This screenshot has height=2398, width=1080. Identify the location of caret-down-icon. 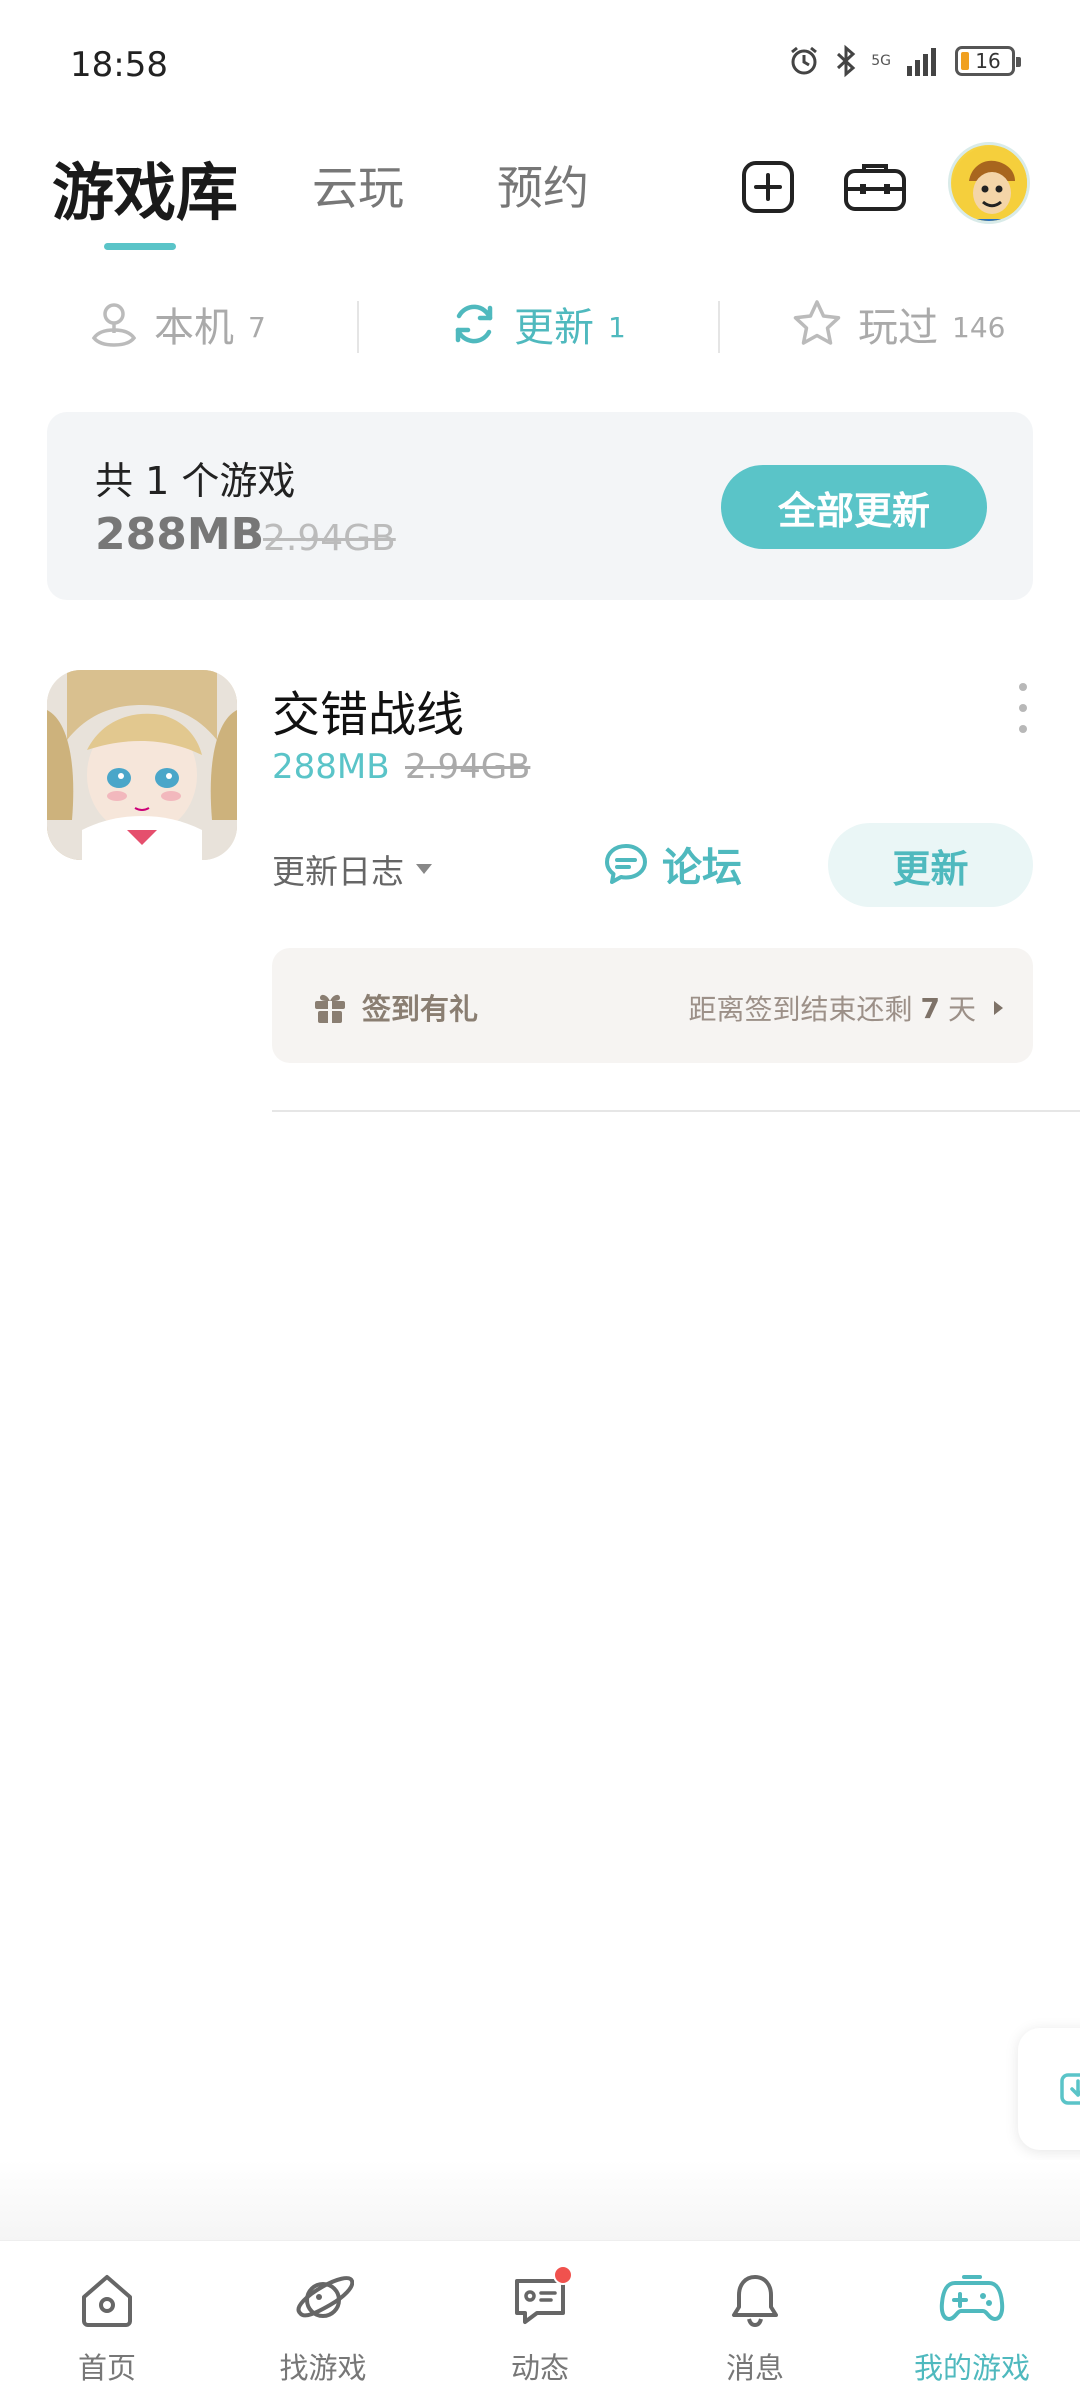
(424, 869).